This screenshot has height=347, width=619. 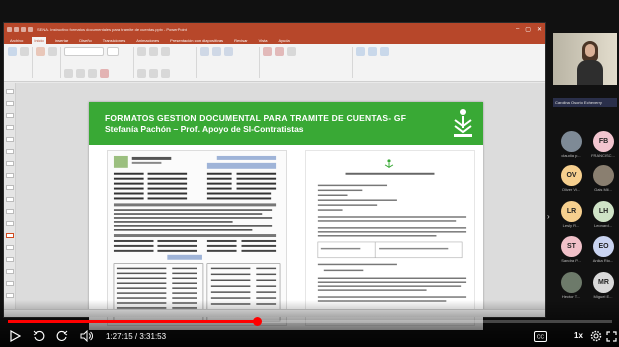 I want to click on save-icon, so click(x=16, y=29).